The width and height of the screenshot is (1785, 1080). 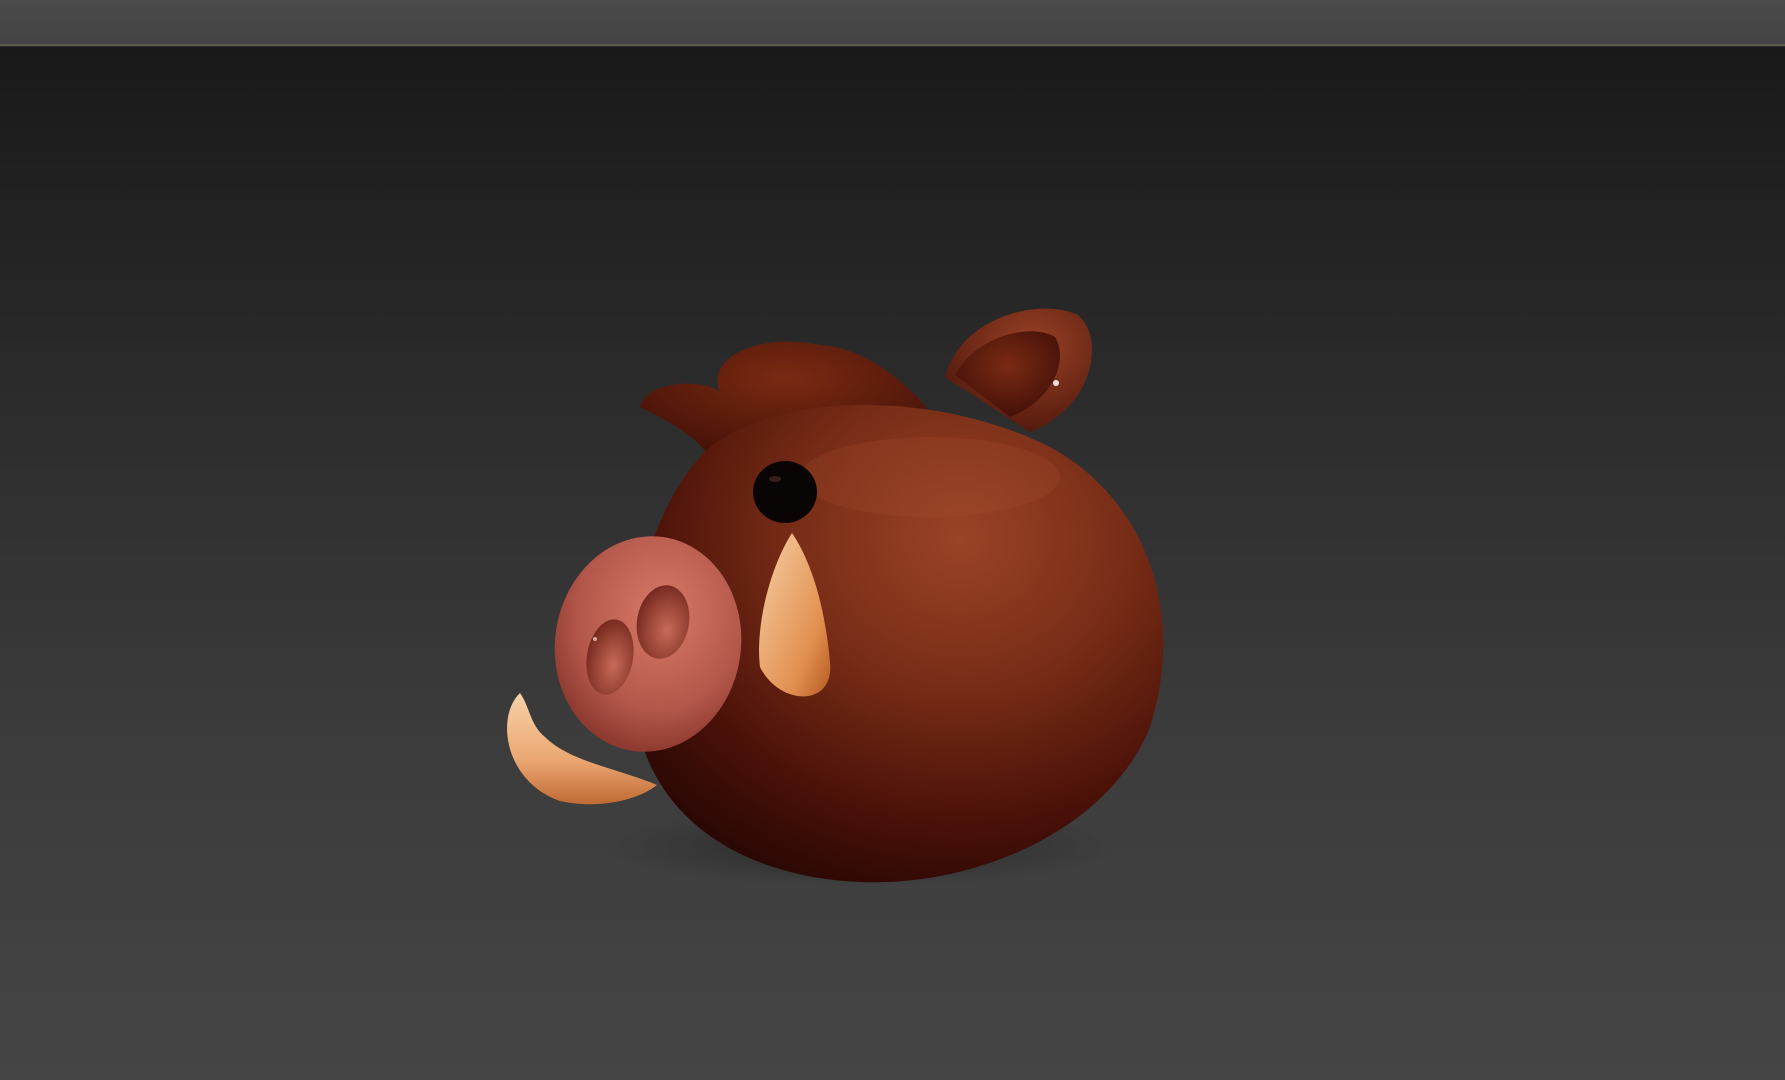 What do you see at coordinates (892, 23) in the screenshot?
I see `top-toolbar` at bounding box center [892, 23].